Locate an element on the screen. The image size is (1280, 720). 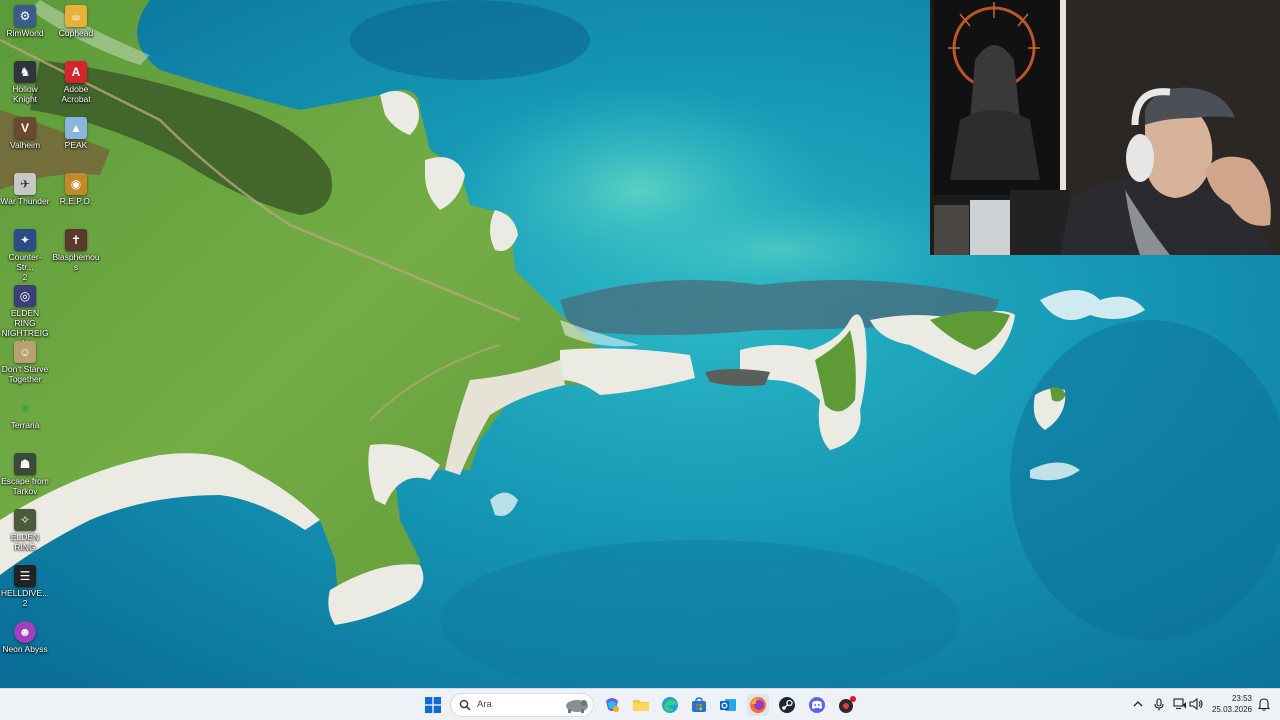
notification-bell-icon is located at coordinates (1264, 704).